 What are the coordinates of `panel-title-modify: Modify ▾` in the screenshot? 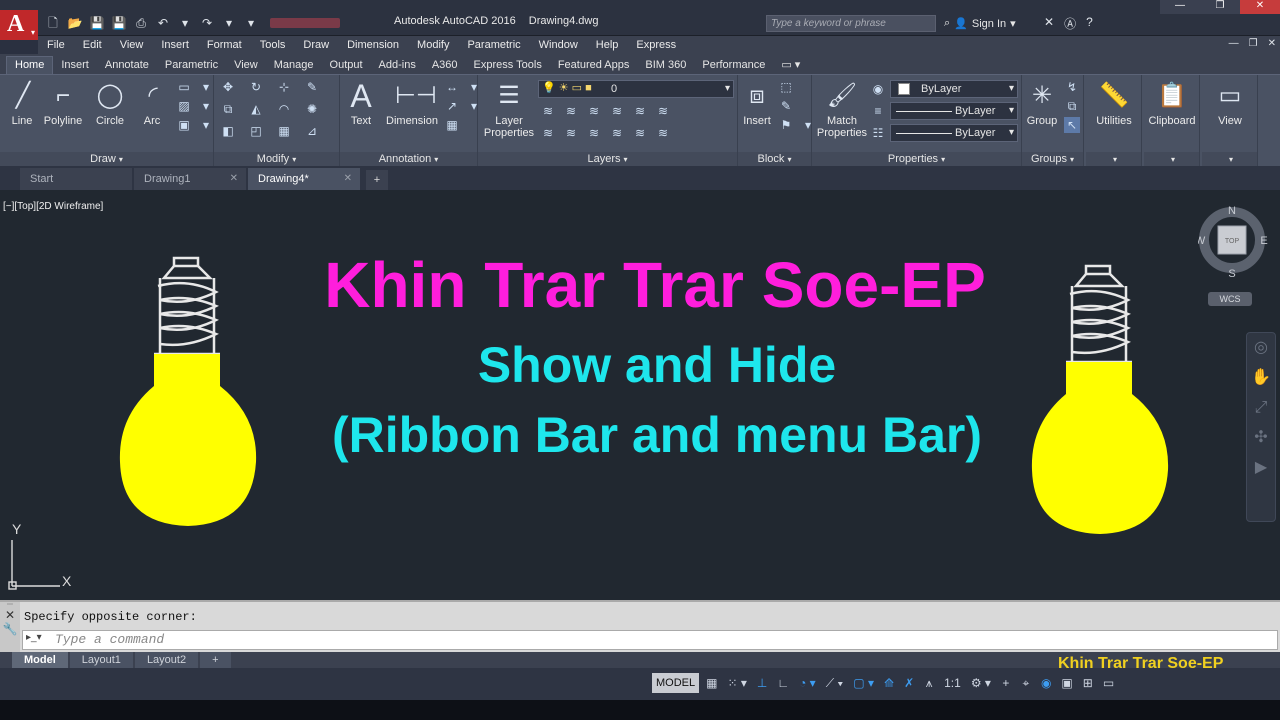 It's located at (276, 159).